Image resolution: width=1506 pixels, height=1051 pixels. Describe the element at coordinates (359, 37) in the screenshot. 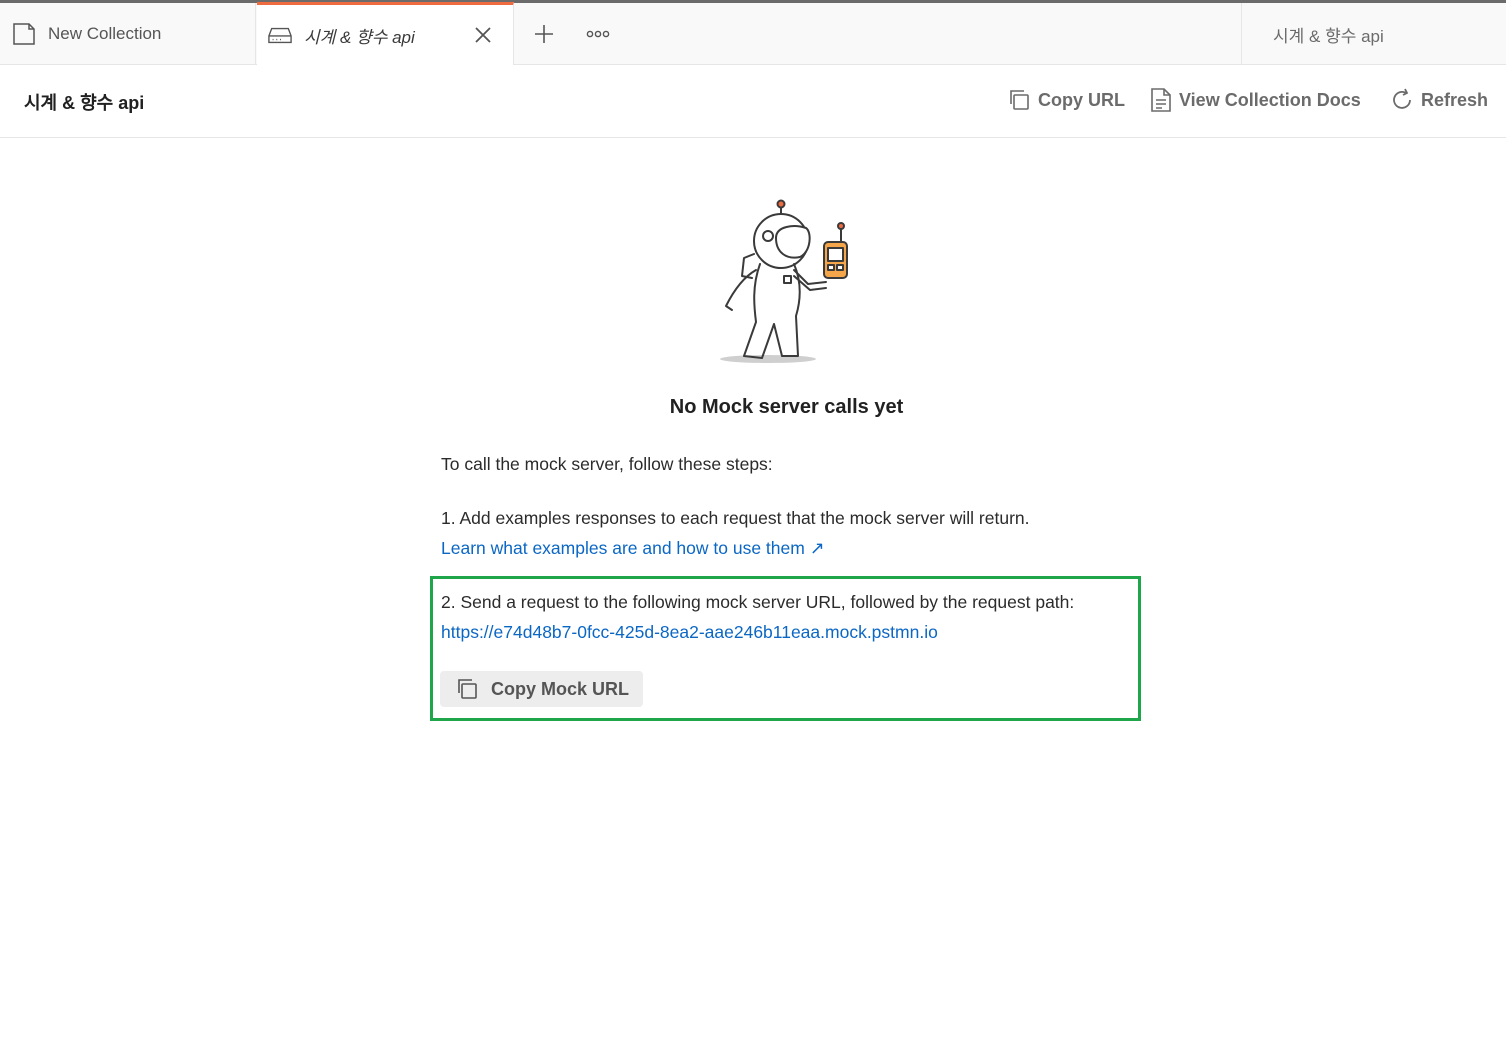

I see `tab-label: 시계 & 향수 api` at that location.